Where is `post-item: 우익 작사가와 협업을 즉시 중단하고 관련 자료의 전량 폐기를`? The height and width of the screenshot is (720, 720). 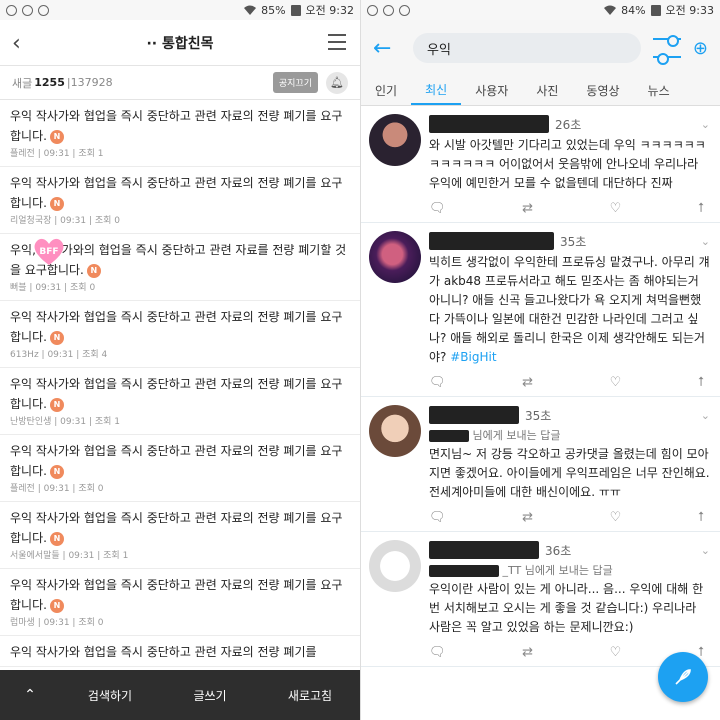 post-item: 우익 작사가와 협업을 즉시 중단하고 관련 자료의 전량 폐기를 is located at coordinates (180, 651).